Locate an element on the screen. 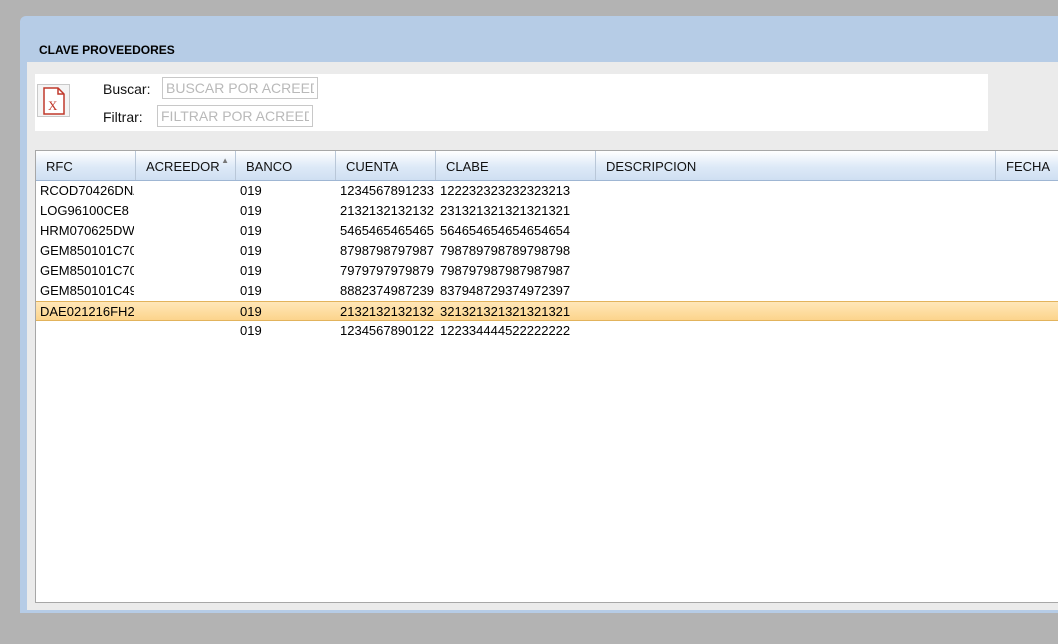 This screenshot has height=644, width=1058. column-header-banco: BANCO is located at coordinates (286, 165).